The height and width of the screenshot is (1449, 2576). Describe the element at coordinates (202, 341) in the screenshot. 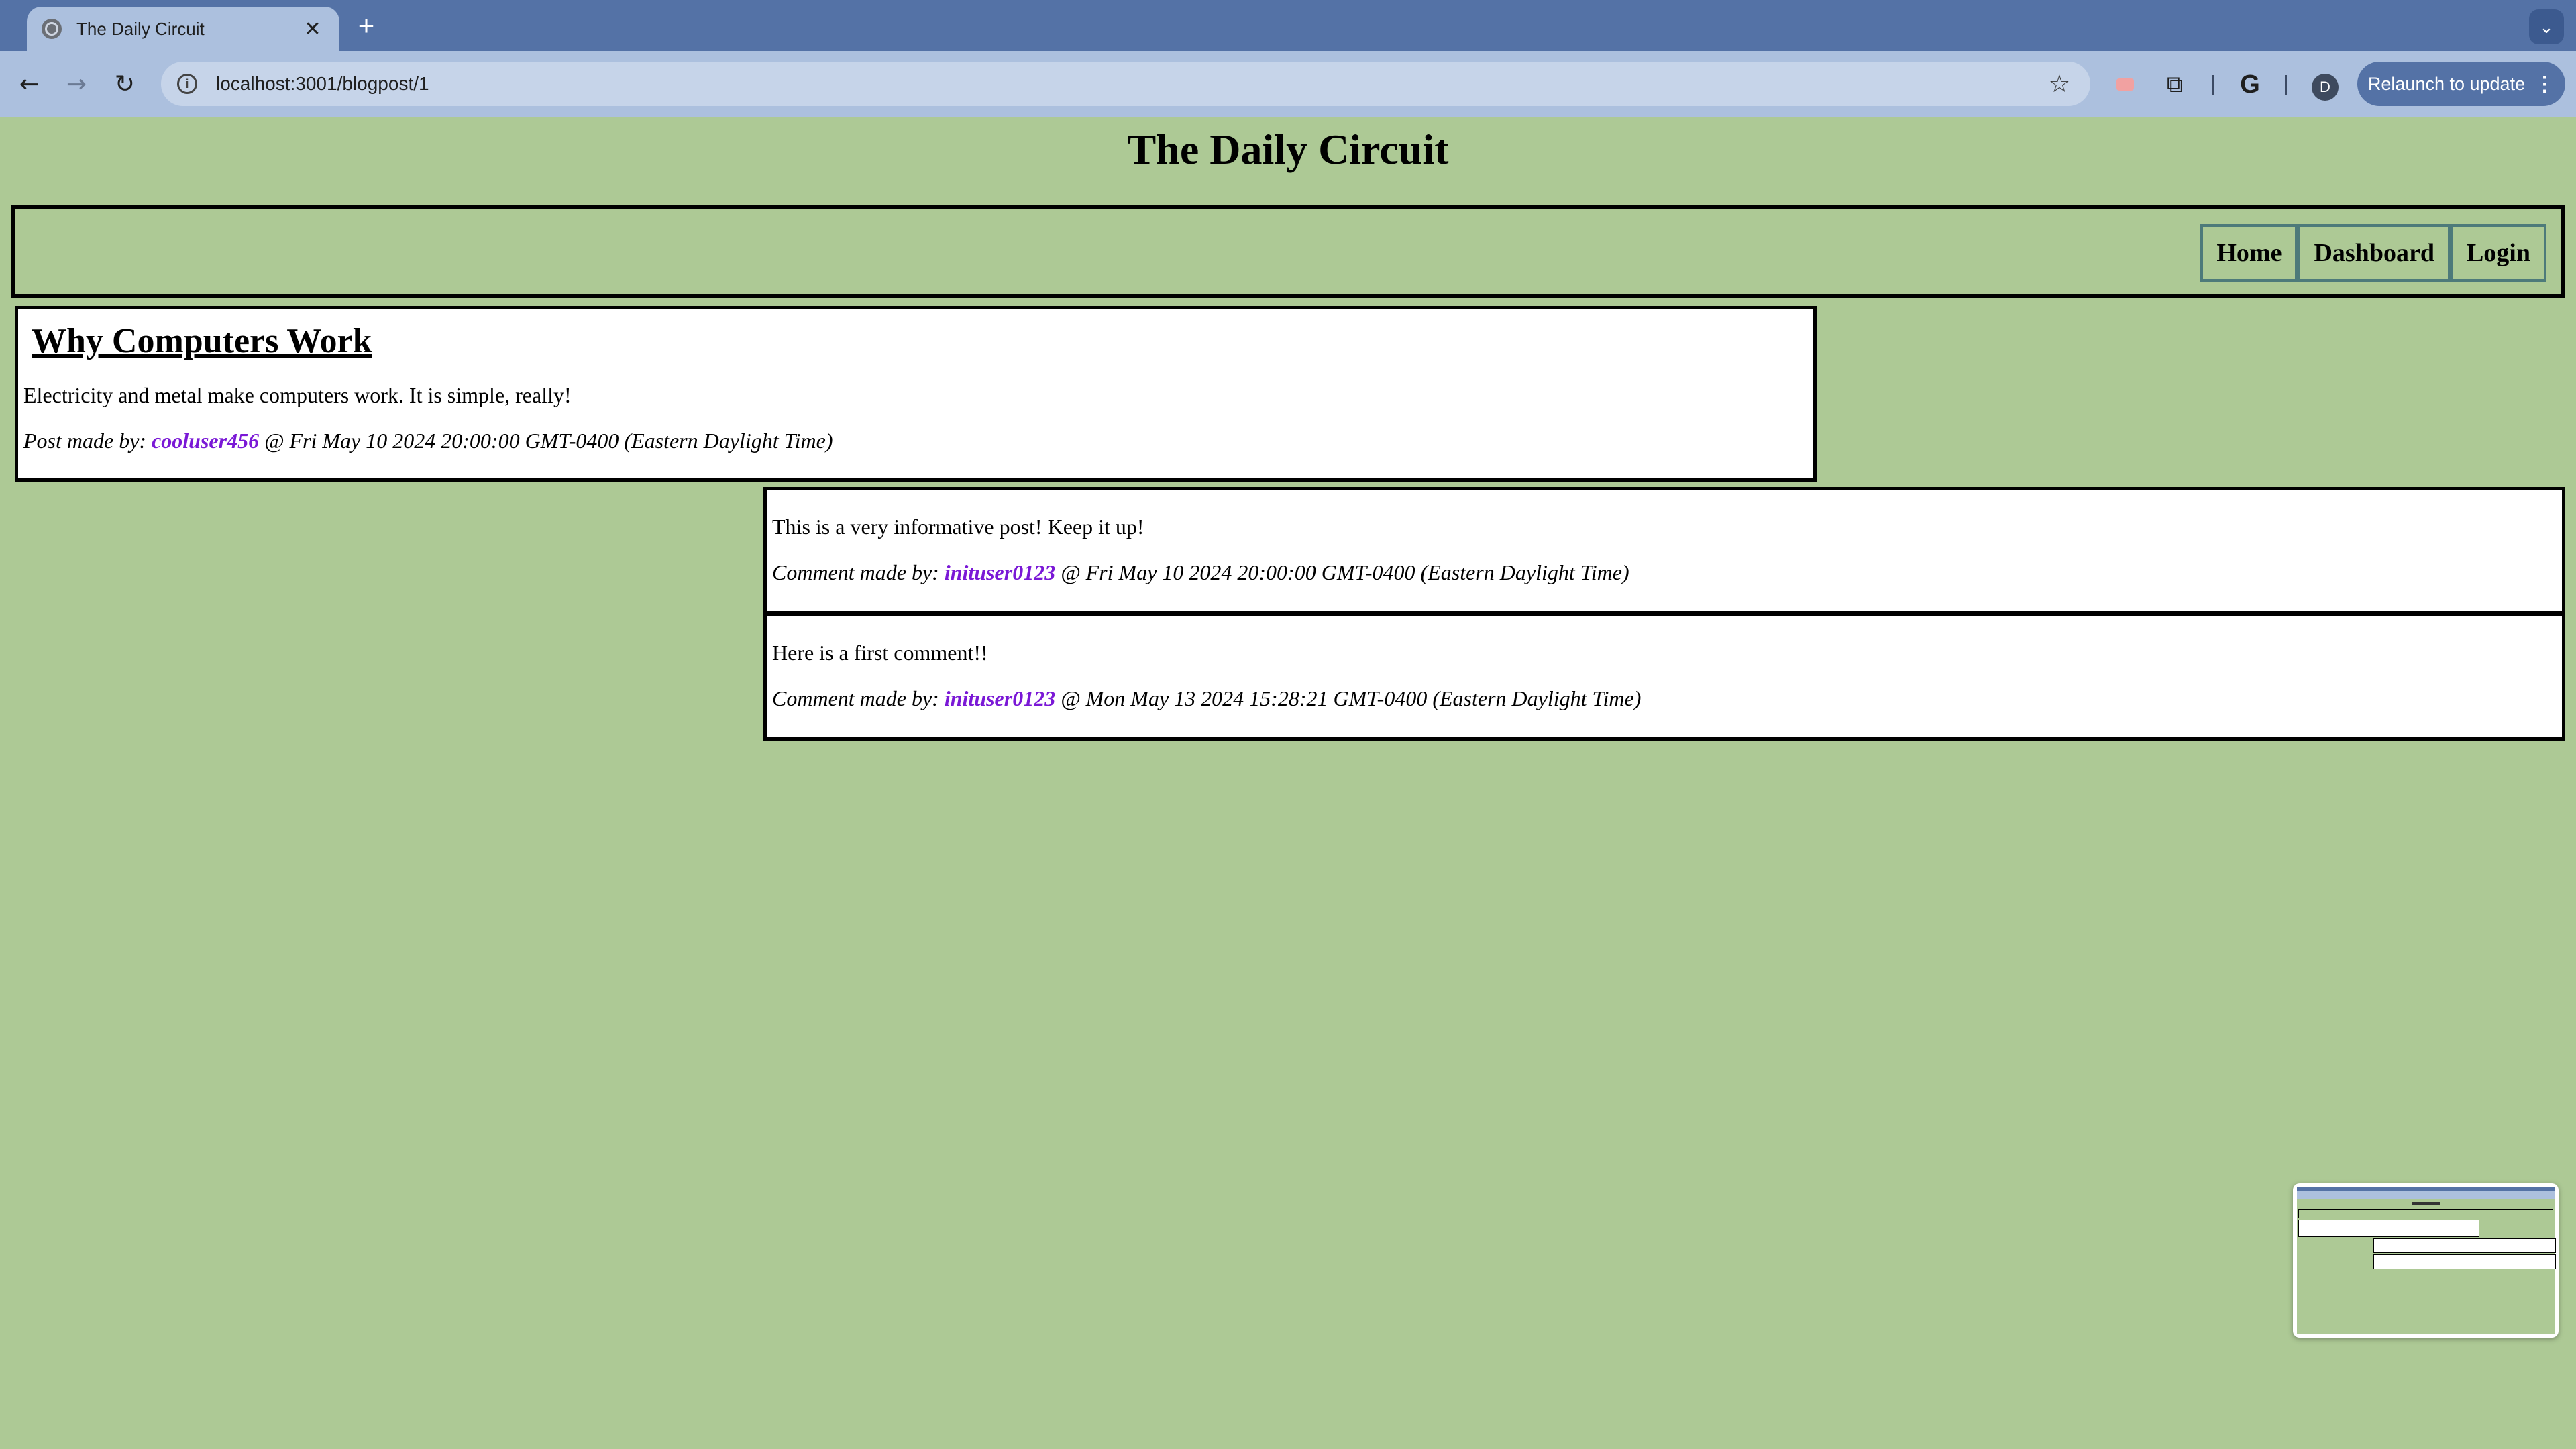

I see `post-title: Why Computers Work` at that location.